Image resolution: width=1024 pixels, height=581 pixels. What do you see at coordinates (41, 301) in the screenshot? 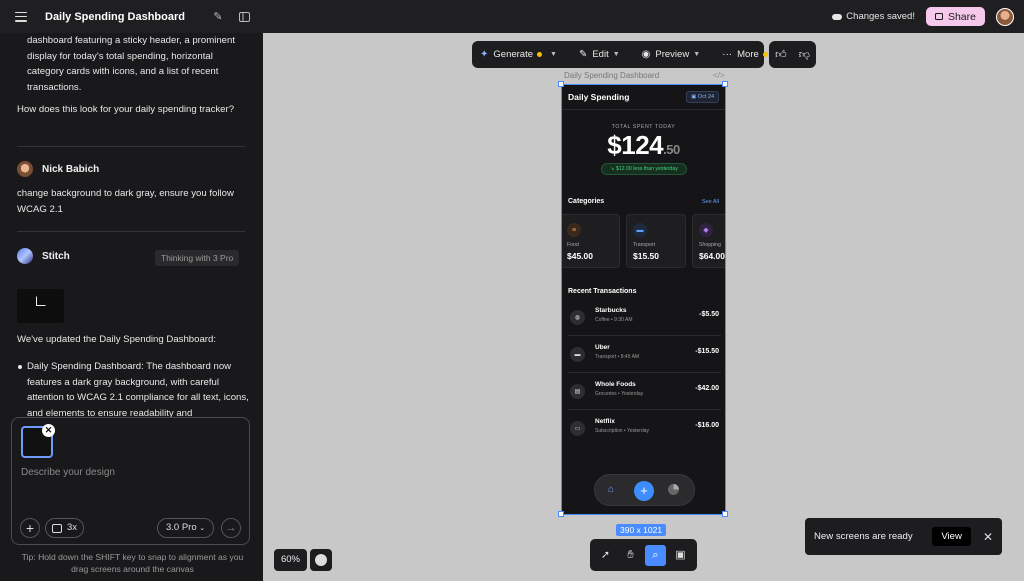
I see `open-external-icon` at bounding box center [41, 301].